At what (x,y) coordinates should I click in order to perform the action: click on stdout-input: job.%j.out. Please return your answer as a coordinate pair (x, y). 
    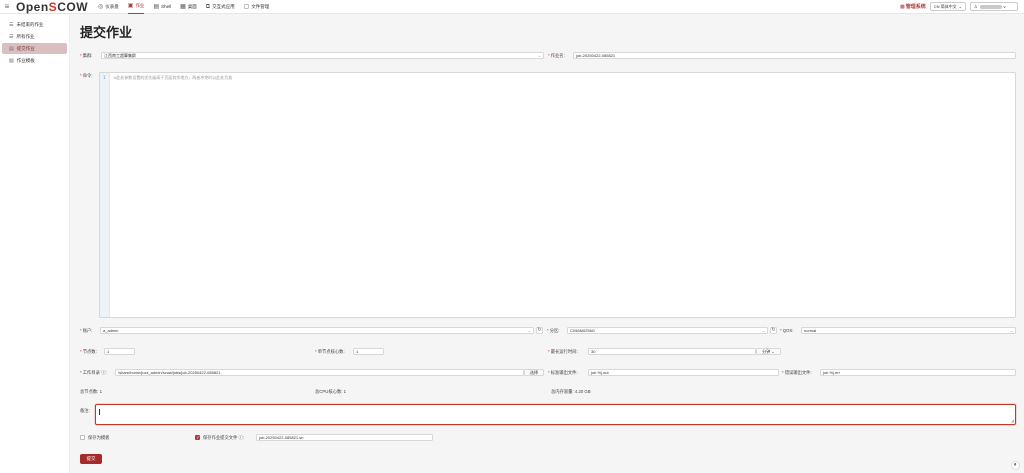
    Looking at the image, I should click on (683, 372).